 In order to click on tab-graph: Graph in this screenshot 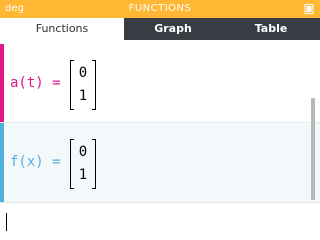, I will do `click(173, 29)`.